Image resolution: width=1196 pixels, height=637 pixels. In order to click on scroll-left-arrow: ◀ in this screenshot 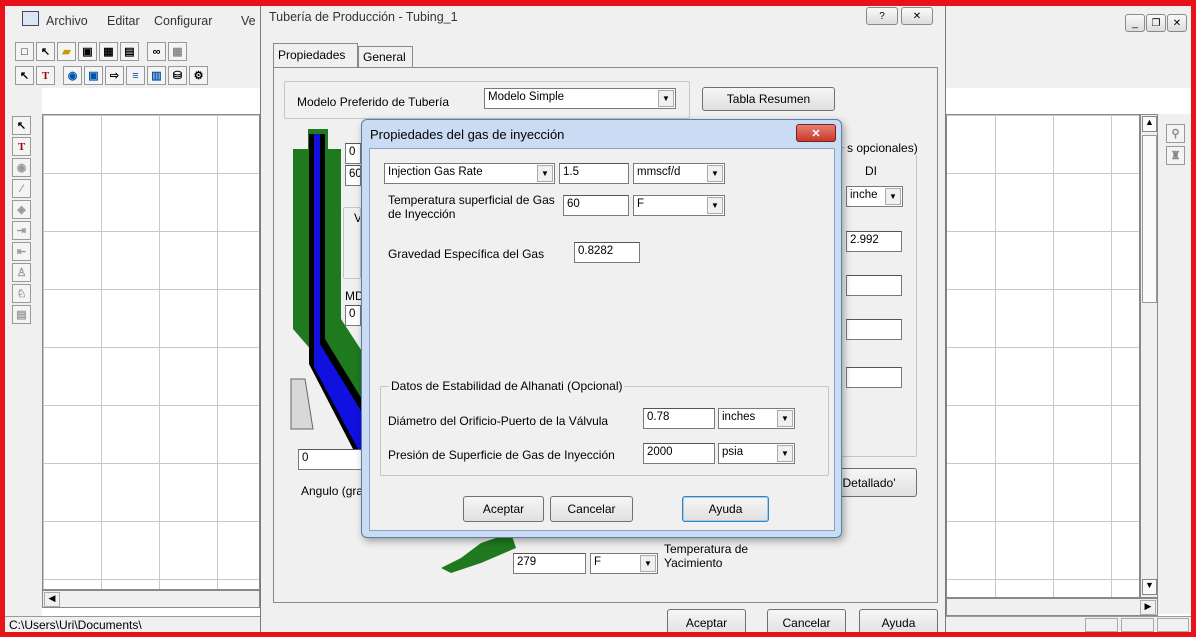, I will do `click(52, 599)`.